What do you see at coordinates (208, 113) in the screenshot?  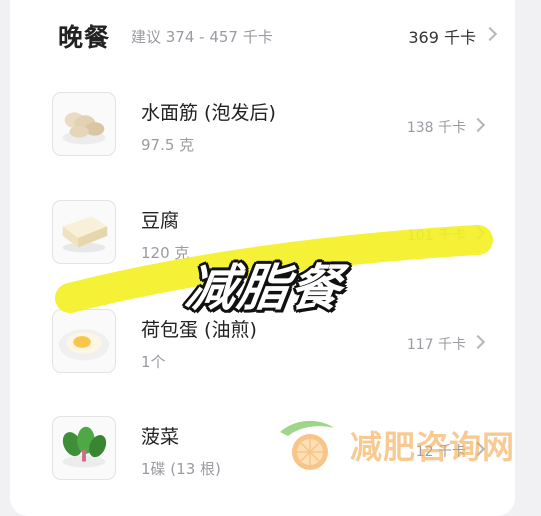 I see `food-name: 水面筋 (泡发后)` at bounding box center [208, 113].